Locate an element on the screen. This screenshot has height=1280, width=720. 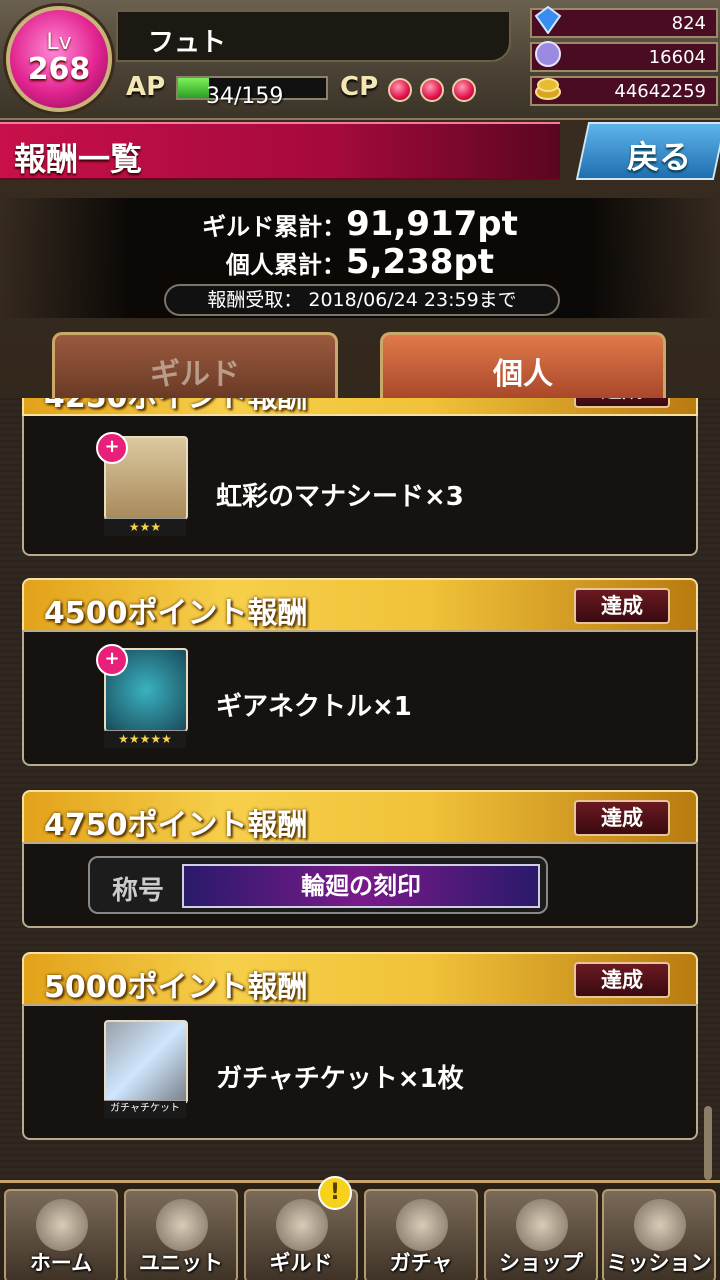
tab-personal-label: 個人 is located at coordinates (523, 374).